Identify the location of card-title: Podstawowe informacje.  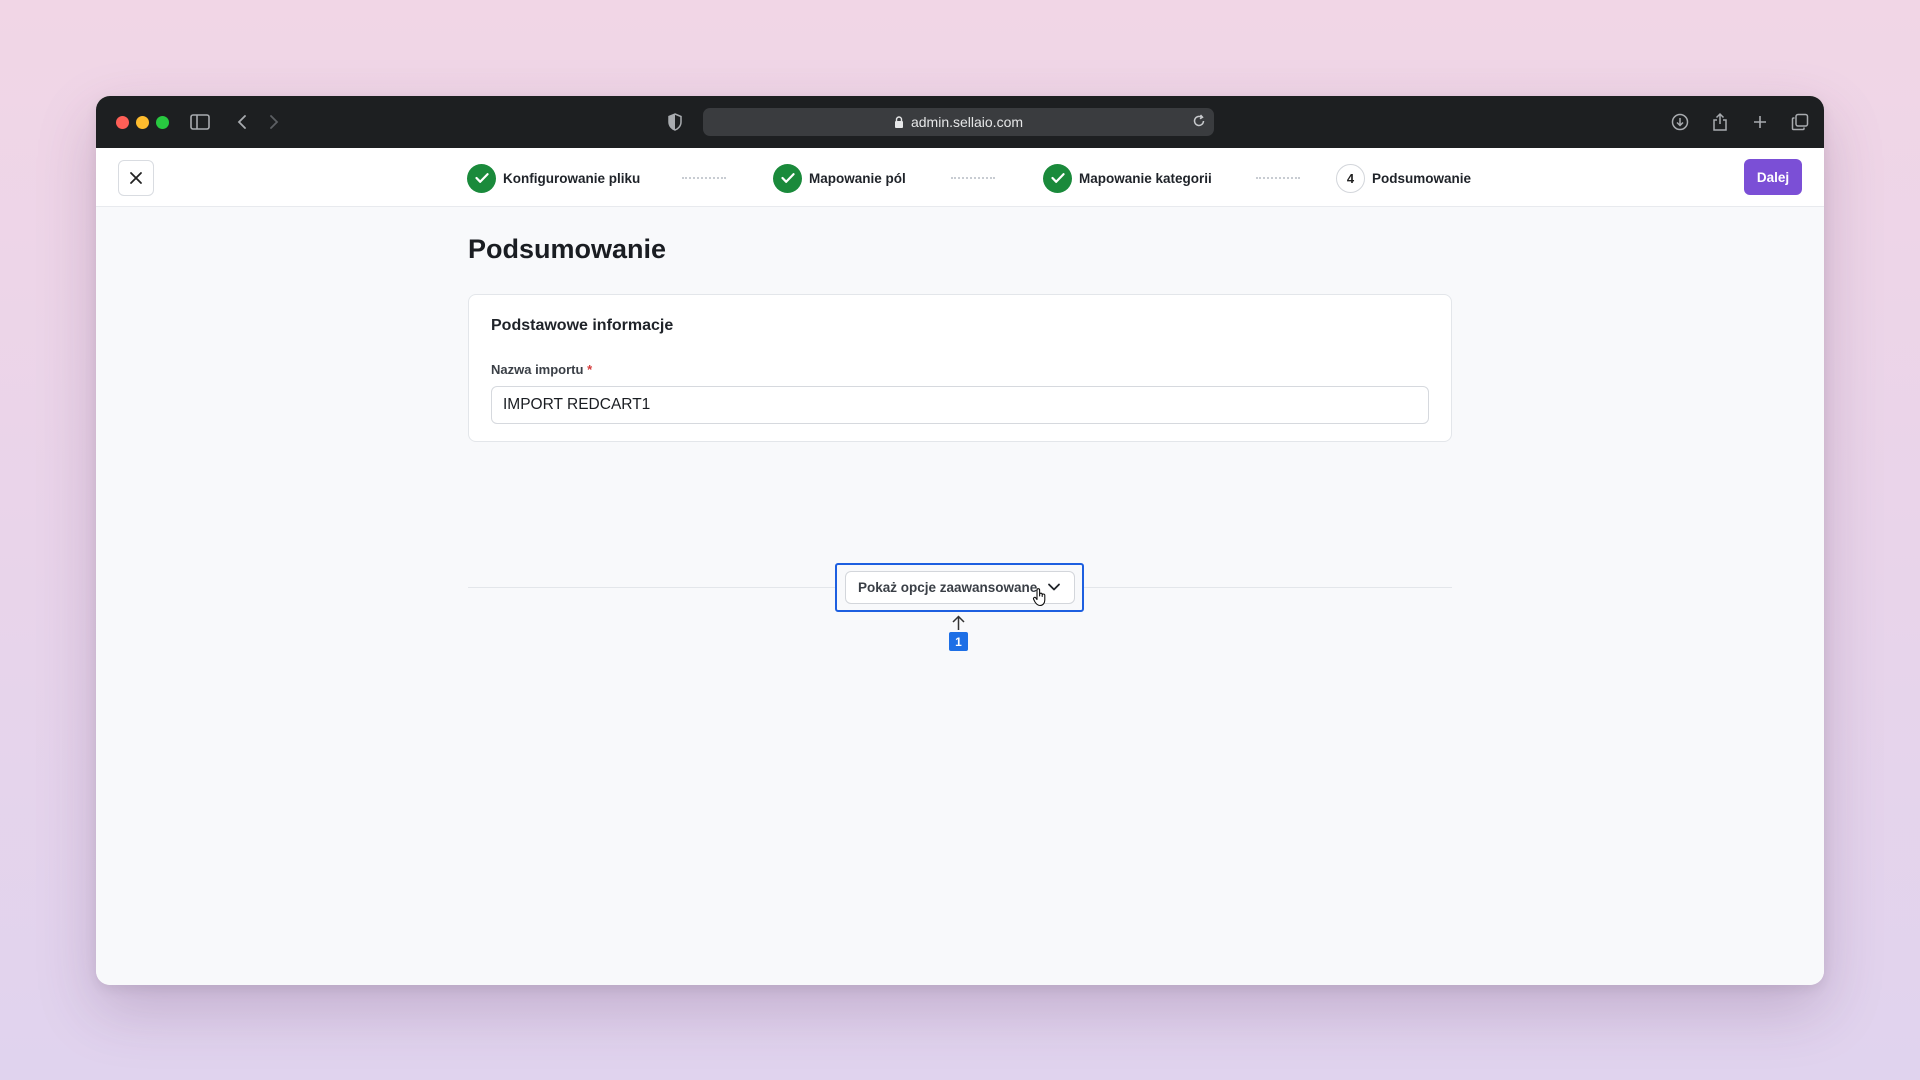
(582, 325).